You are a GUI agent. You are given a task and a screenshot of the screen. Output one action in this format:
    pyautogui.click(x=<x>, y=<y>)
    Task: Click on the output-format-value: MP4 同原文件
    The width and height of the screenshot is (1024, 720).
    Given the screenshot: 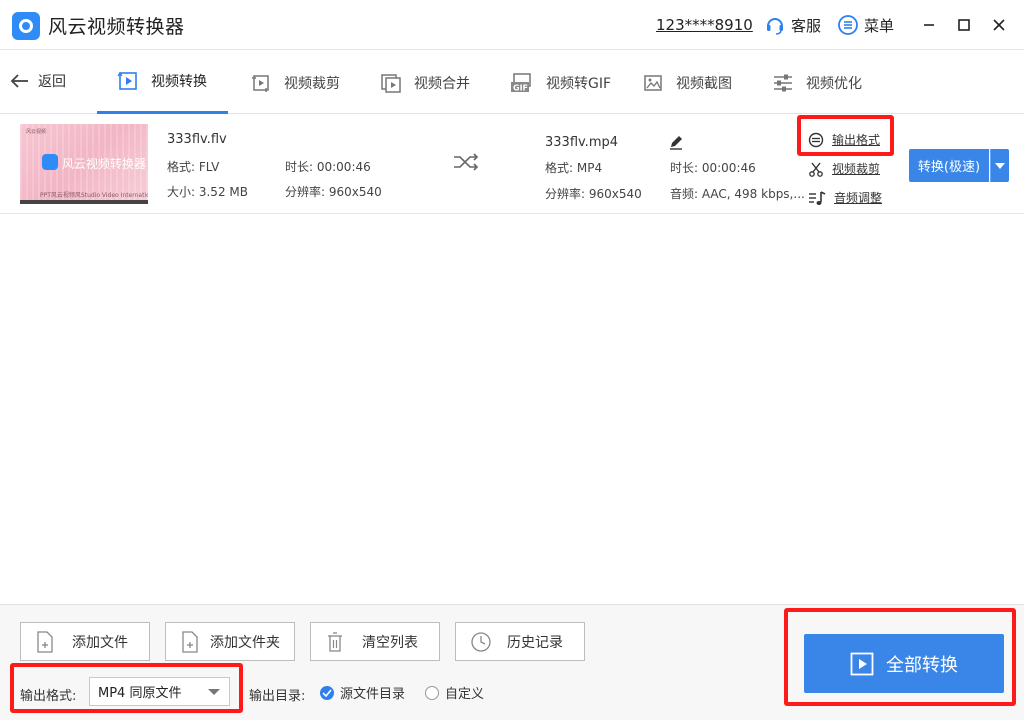 What is the action you would take?
    pyautogui.click(x=140, y=693)
    